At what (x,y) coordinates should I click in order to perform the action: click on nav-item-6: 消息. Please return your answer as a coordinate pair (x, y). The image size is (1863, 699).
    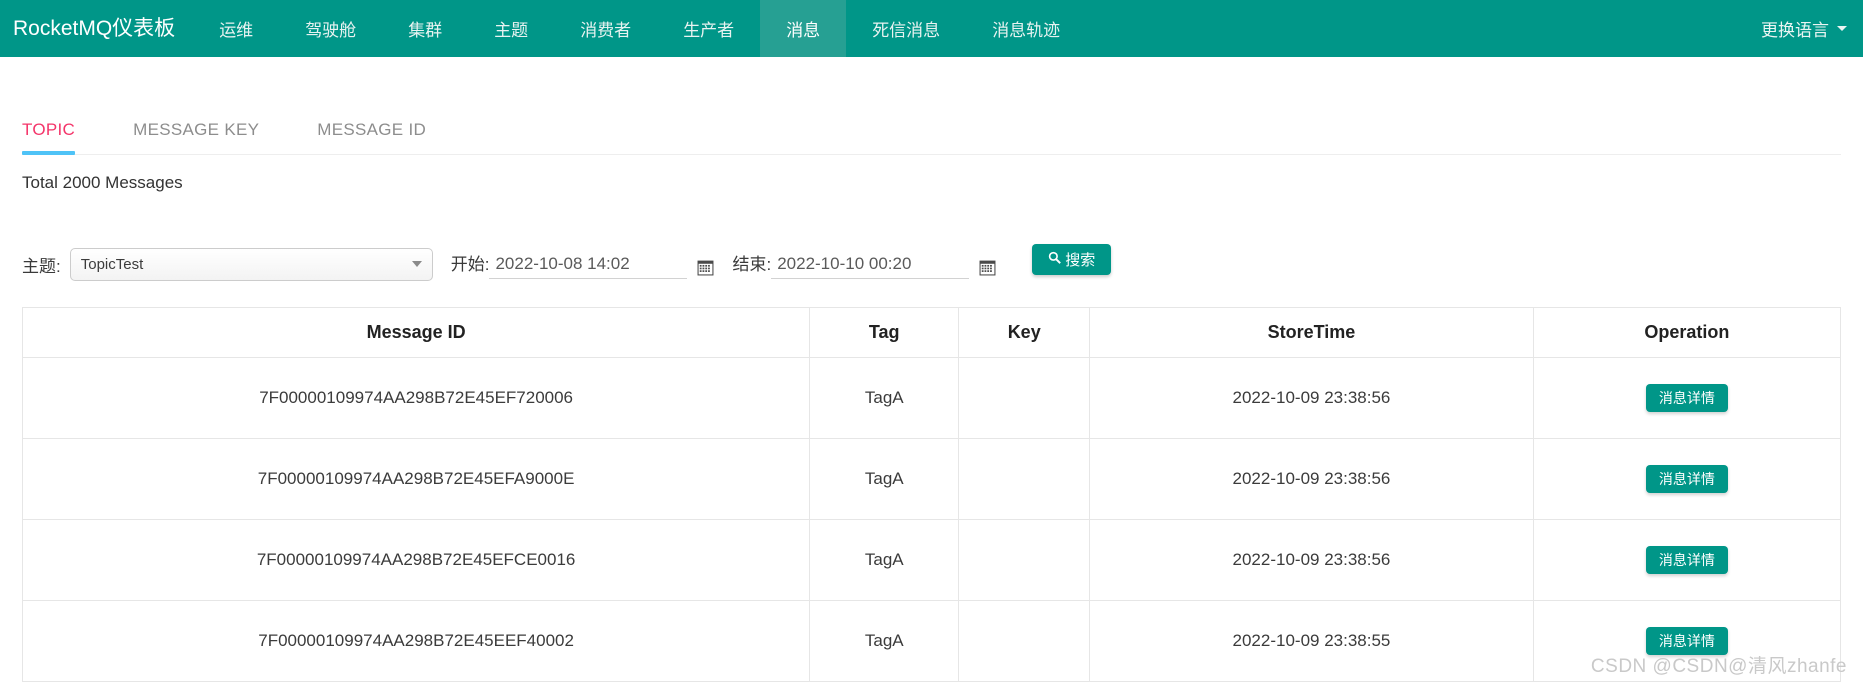
    Looking at the image, I should click on (803, 28).